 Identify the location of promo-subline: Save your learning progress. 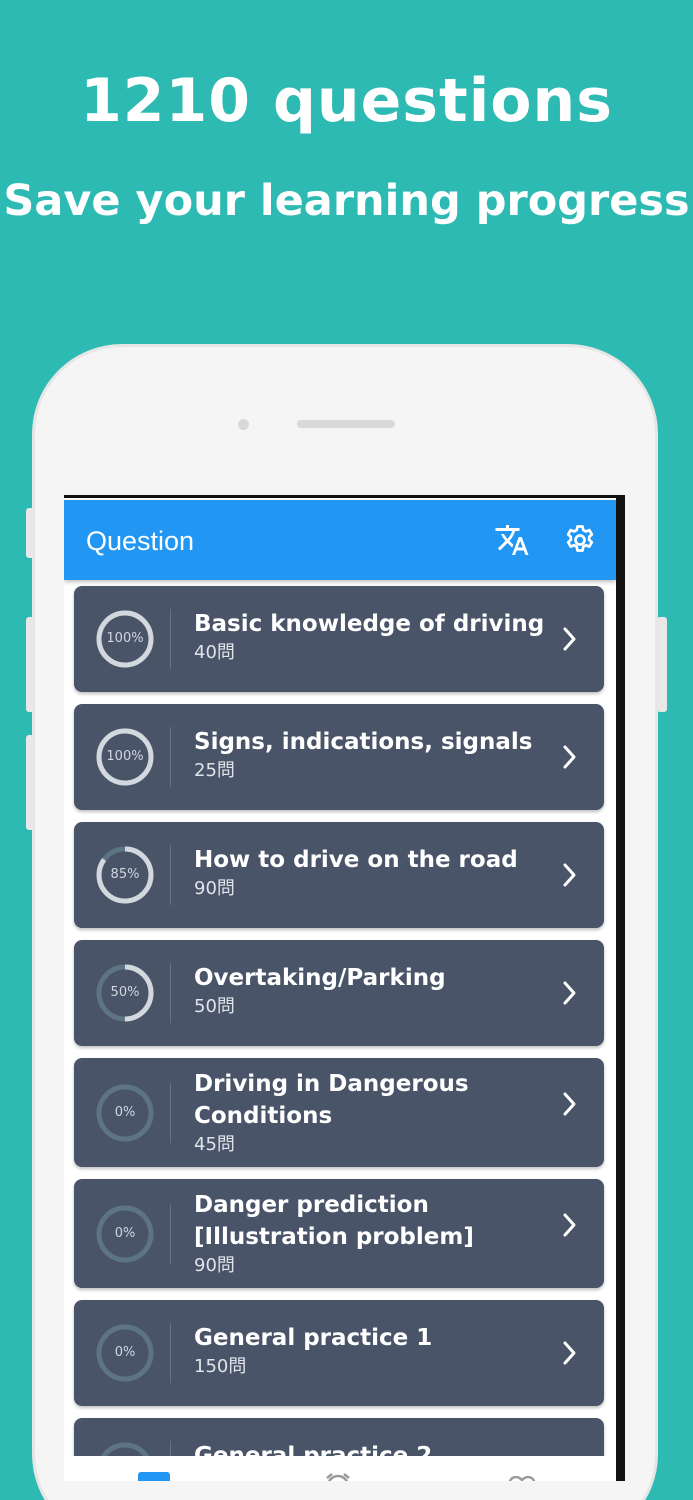
(346, 201).